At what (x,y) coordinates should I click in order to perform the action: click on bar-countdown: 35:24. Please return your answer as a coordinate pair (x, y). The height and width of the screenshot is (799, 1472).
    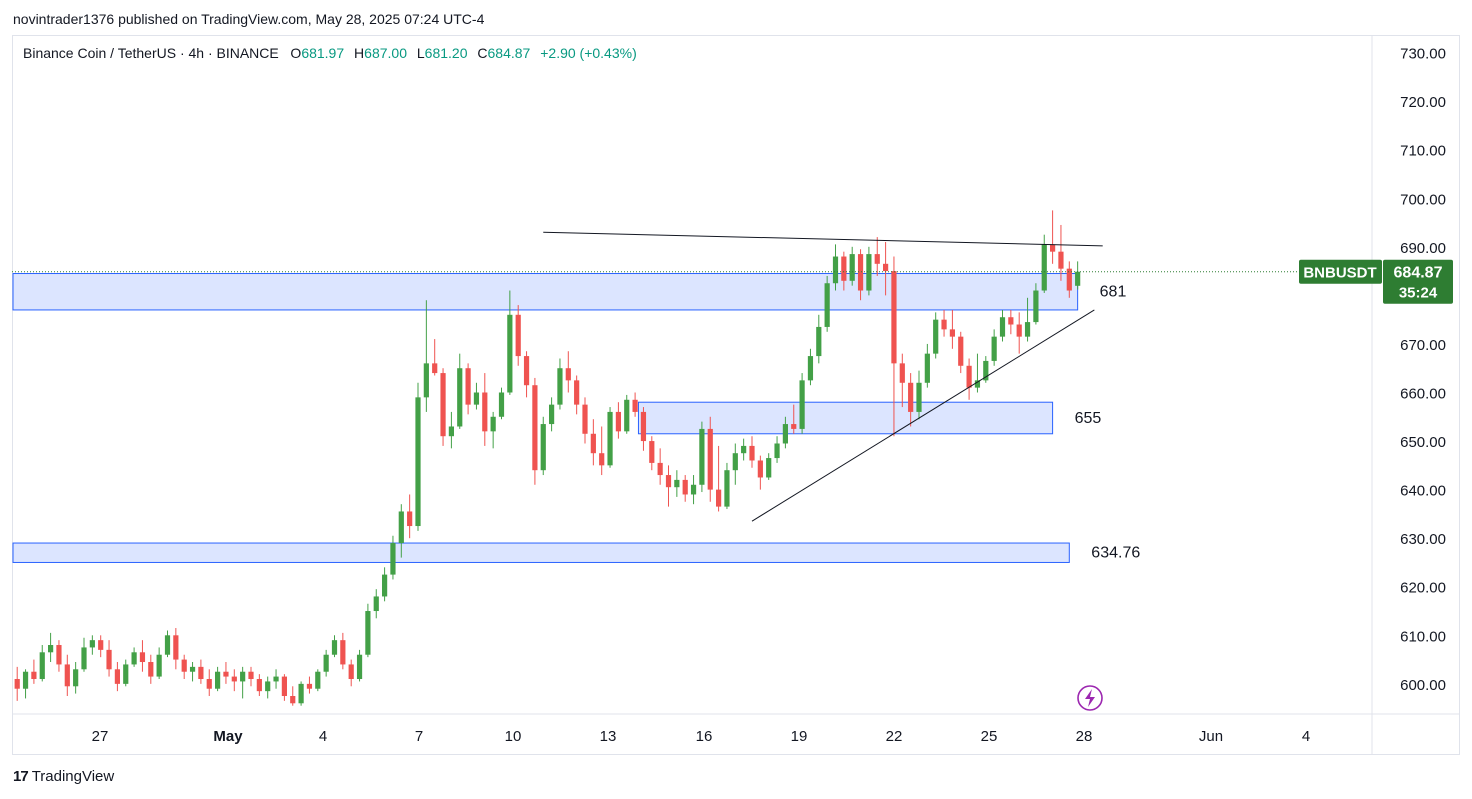
    Looking at the image, I should click on (1418, 293).